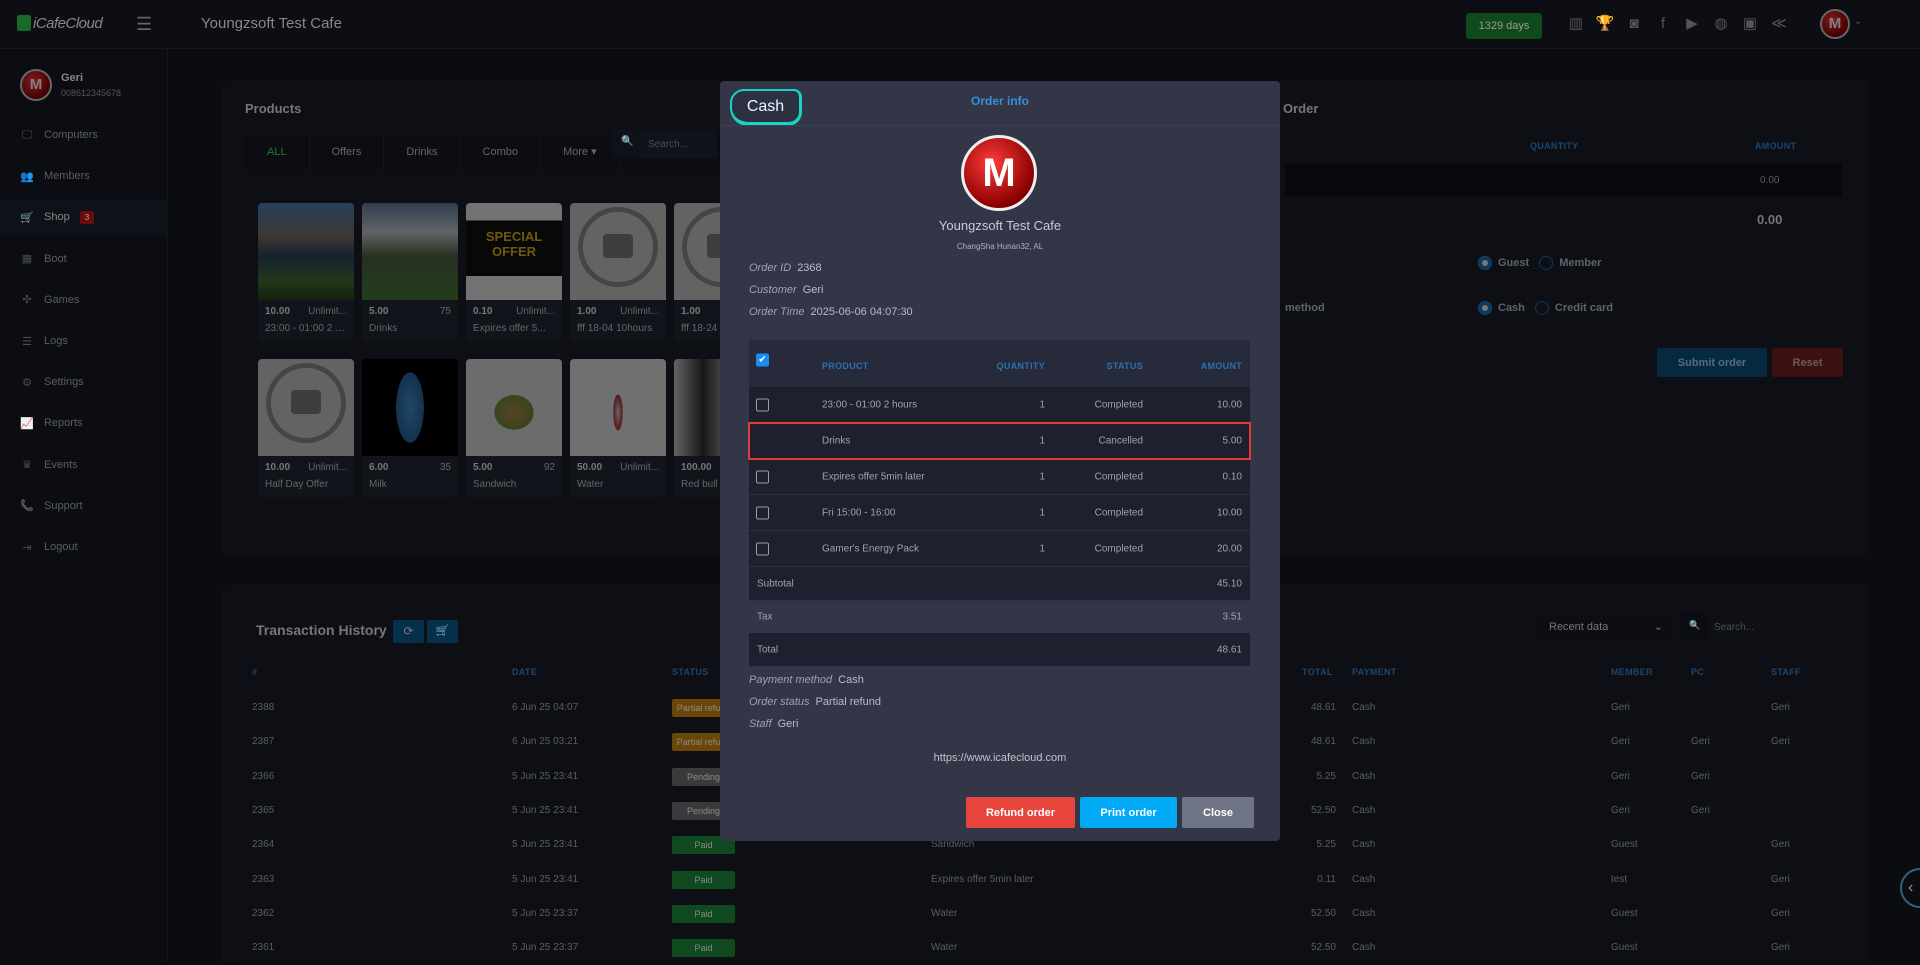  Describe the element at coordinates (514, 428) in the screenshot. I see `product-card: 5.00 92 Sandwich` at that location.